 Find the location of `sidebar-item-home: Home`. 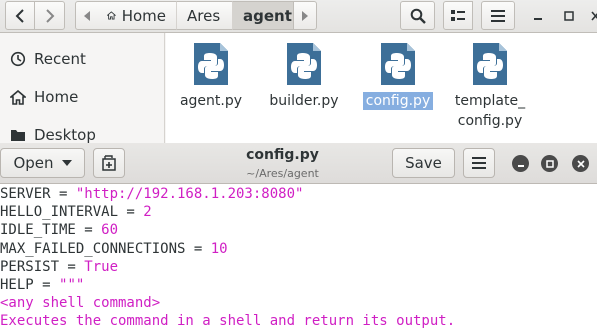

sidebar-item-home: Home is located at coordinates (82, 97).